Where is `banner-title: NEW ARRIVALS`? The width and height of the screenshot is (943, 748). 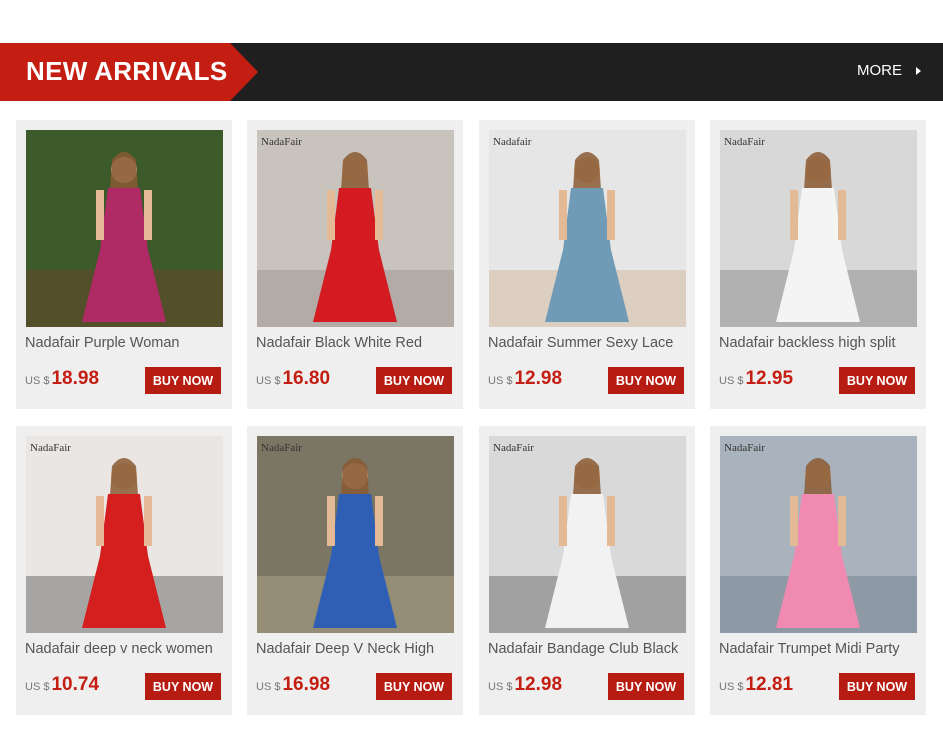 banner-title: NEW ARRIVALS is located at coordinates (127, 71).